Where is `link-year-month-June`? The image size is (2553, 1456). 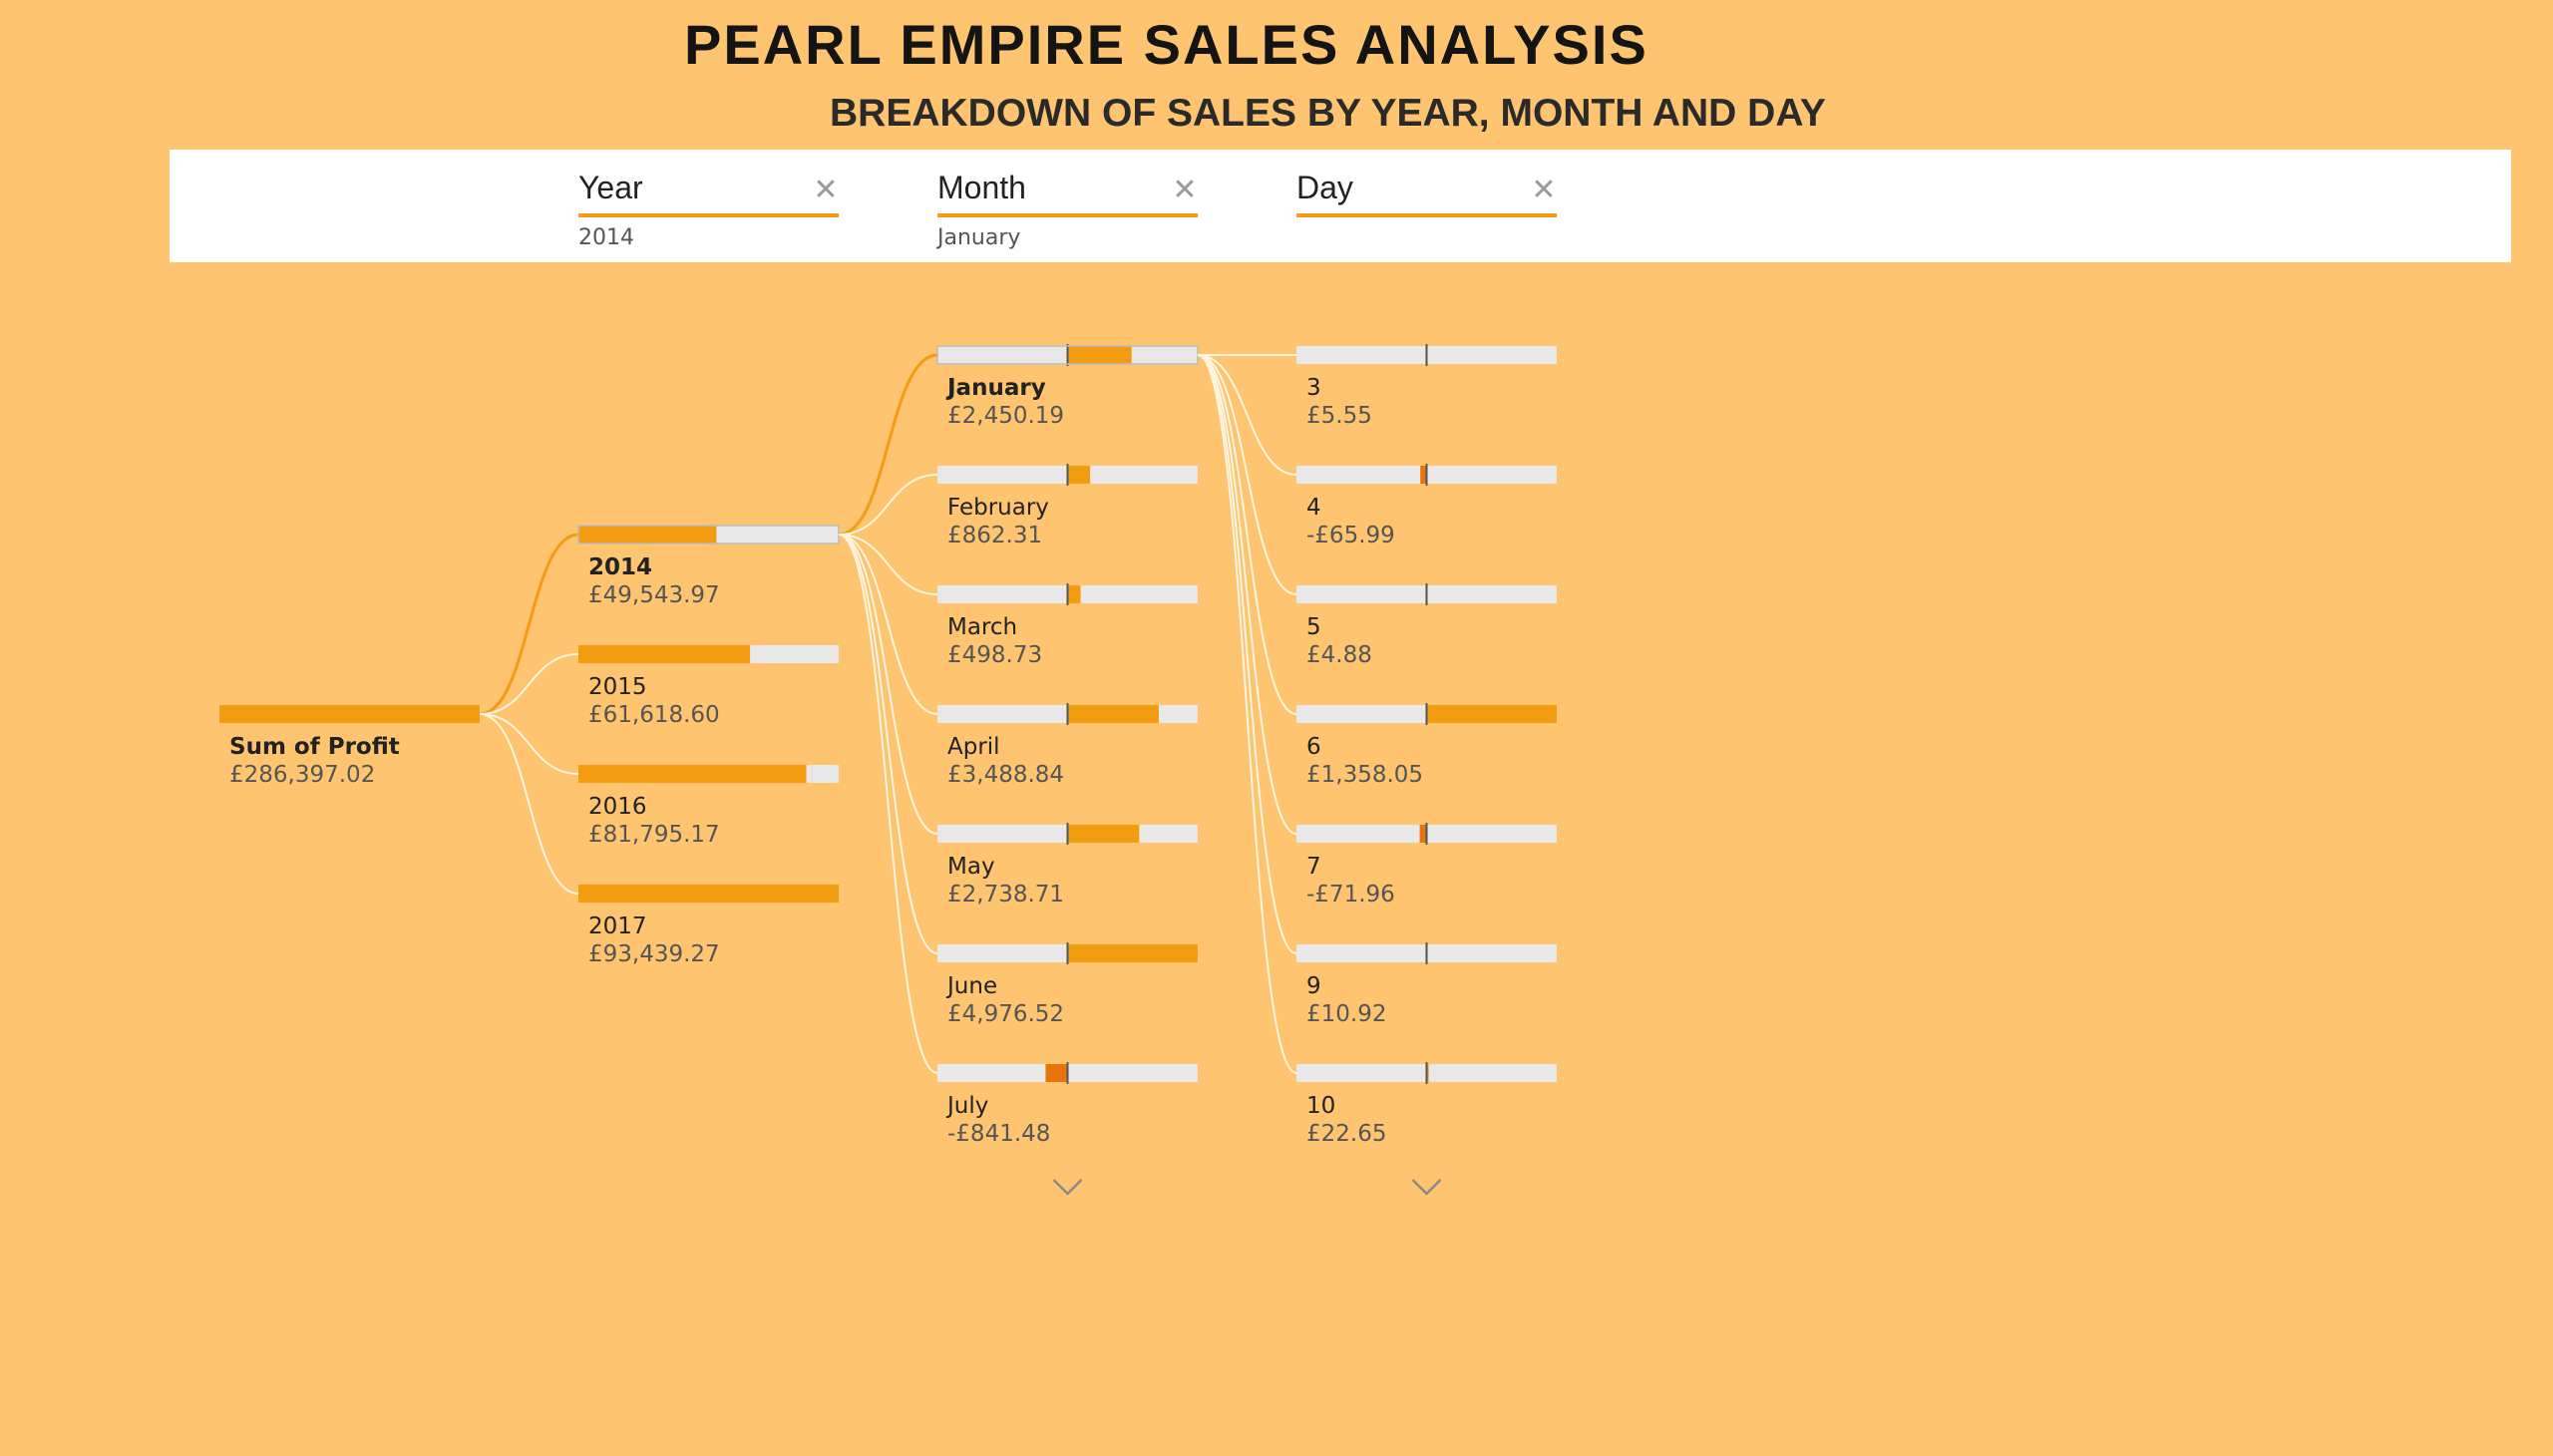
link-year-month-June is located at coordinates (888, 744).